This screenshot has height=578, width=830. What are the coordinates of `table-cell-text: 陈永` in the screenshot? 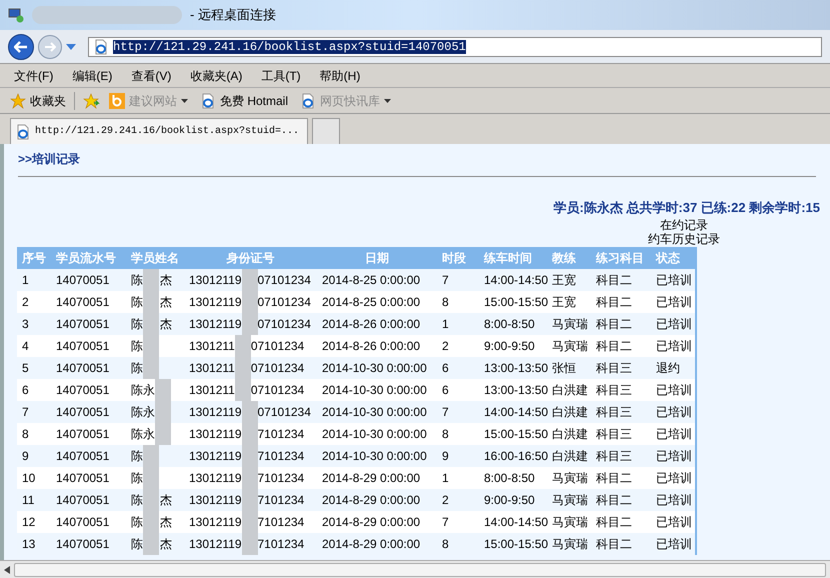 It's located at (143, 390).